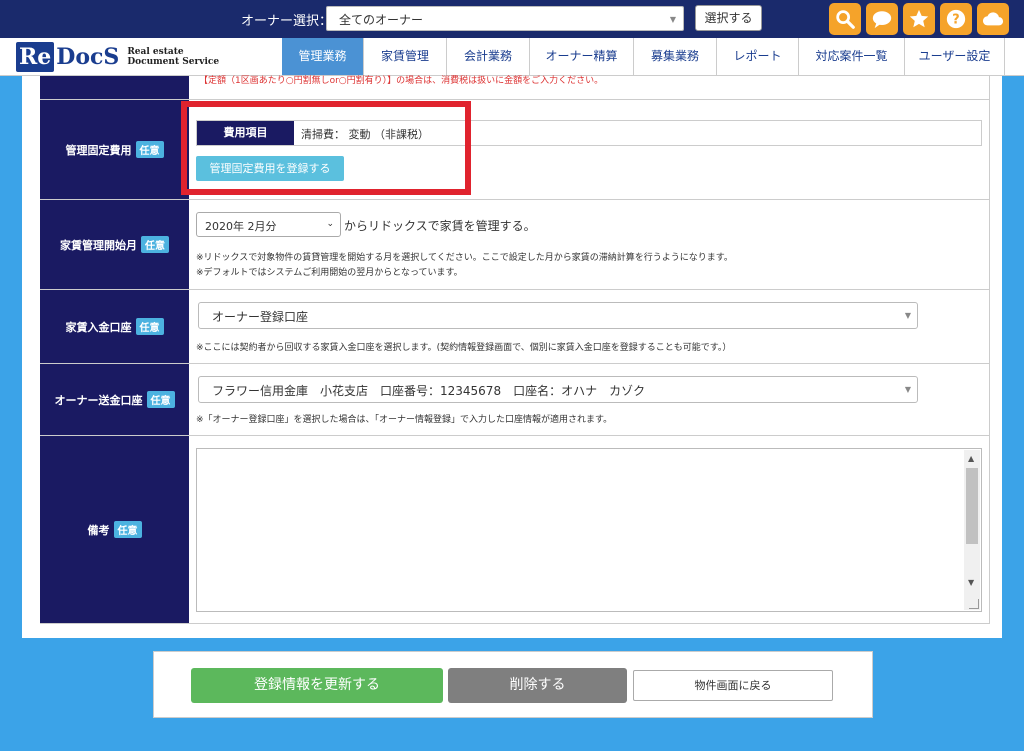  Describe the element at coordinates (88, 57) in the screenshot. I see `logo-docs: DocS` at that location.